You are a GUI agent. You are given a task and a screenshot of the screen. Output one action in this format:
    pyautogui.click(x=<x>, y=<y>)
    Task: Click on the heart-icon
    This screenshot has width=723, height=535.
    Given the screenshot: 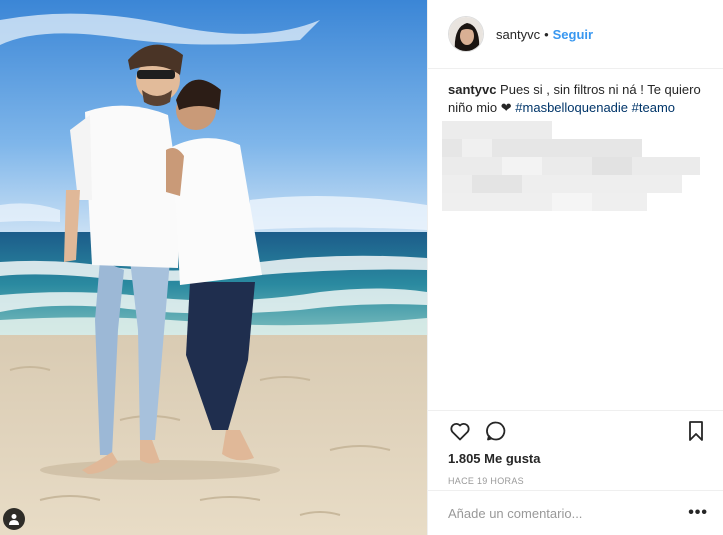 What is the action you would take?
    pyautogui.click(x=460, y=431)
    